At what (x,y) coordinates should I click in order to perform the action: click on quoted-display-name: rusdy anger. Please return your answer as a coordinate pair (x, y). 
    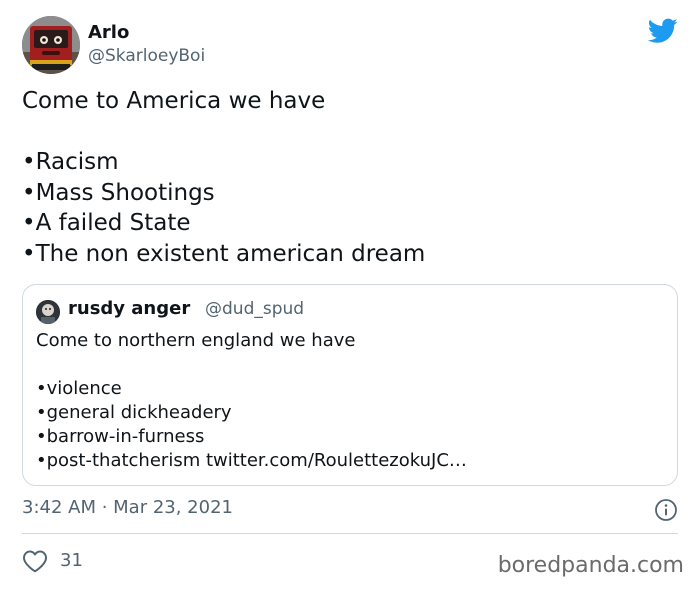
    Looking at the image, I should click on (129, 308).